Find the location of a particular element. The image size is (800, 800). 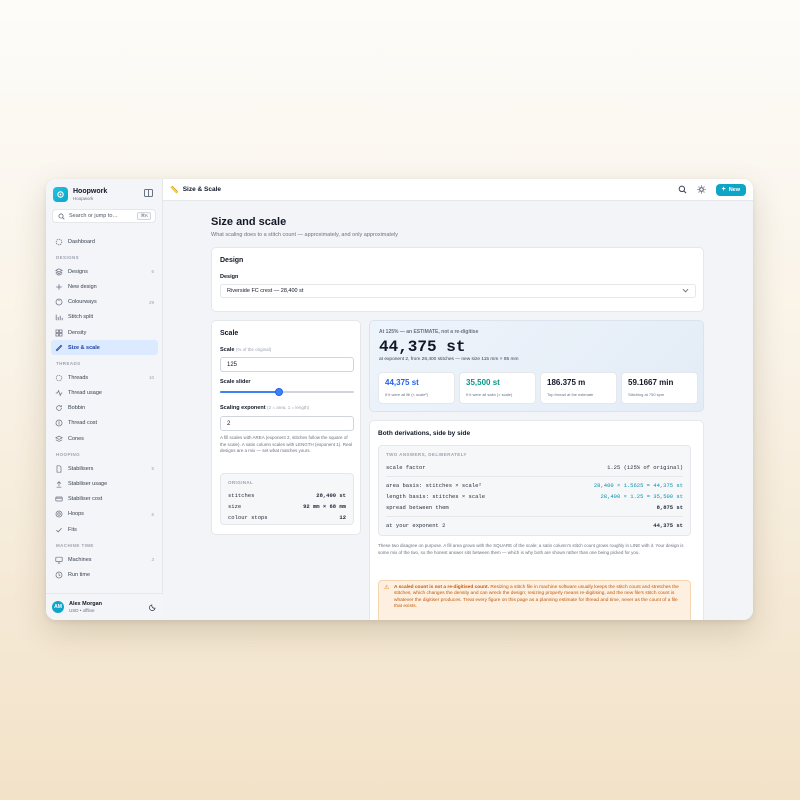

estimate-value: 44,375 st is located at coordinates (422, 347).